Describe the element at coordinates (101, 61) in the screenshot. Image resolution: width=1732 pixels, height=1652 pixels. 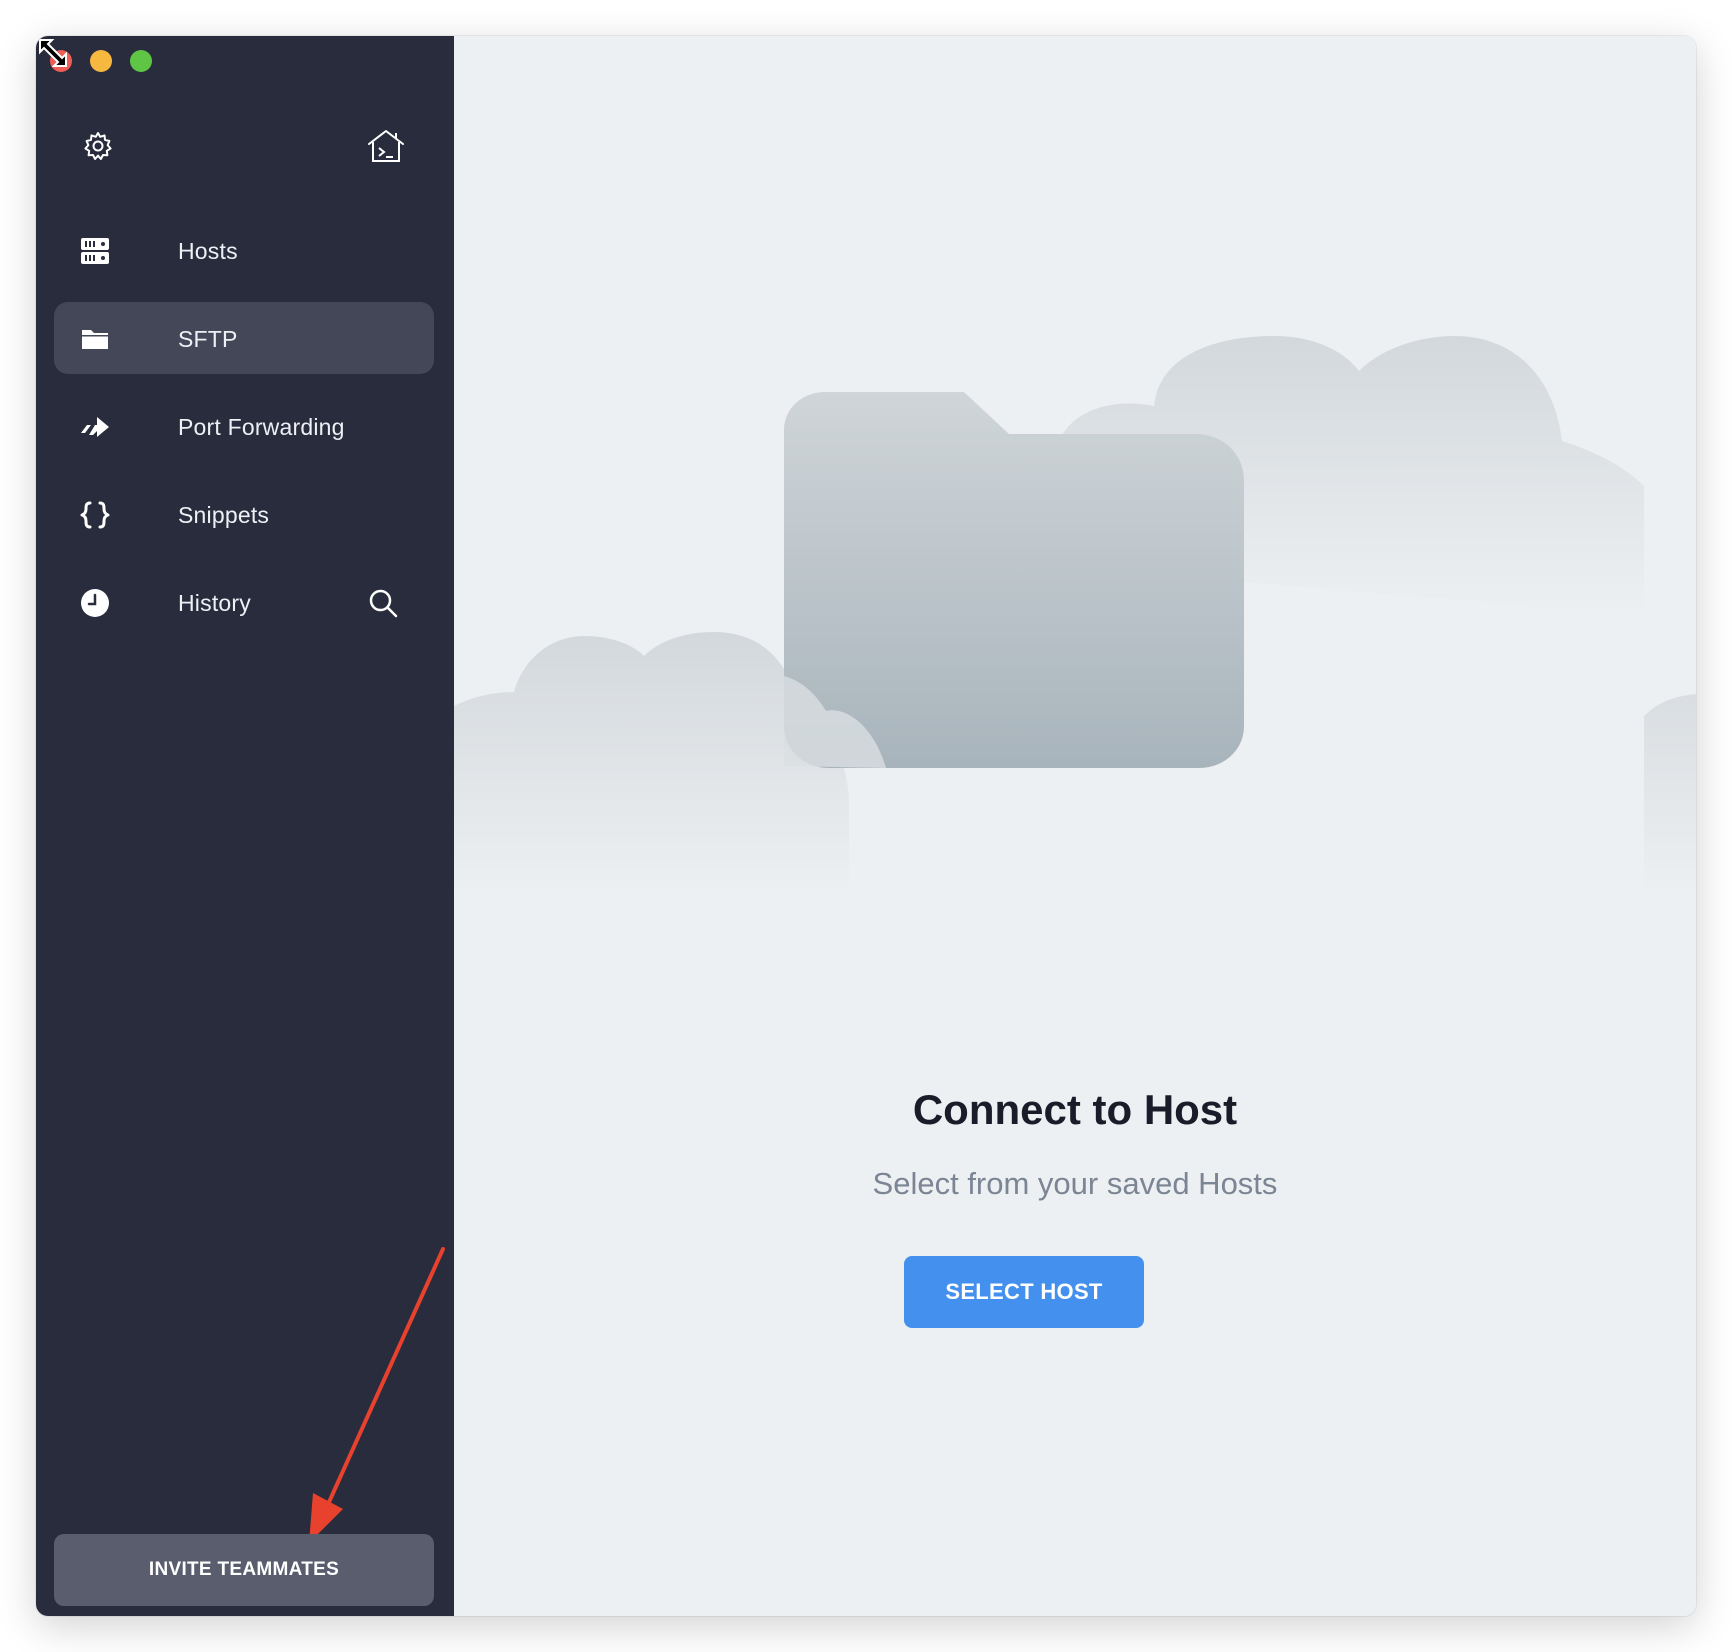
I see `minimize-window-button` at that location.